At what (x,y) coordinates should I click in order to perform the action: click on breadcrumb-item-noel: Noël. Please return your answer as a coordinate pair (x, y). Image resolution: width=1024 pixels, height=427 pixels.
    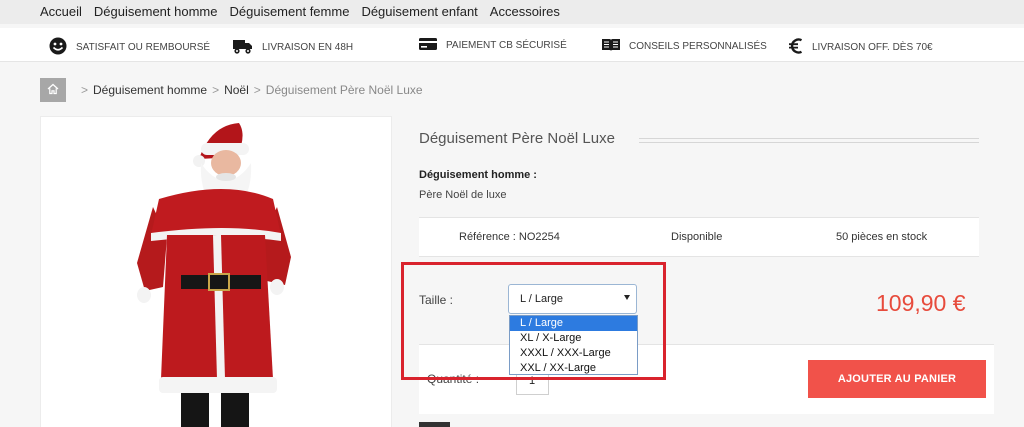
    Looking at the image, I should click on (236, 90).